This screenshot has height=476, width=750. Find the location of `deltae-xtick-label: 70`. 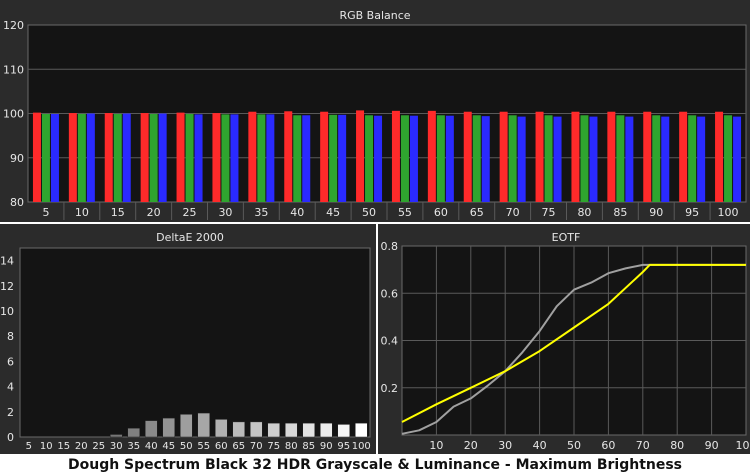

deltae-xtick-label: 70 is located at coordinates (256, 446).